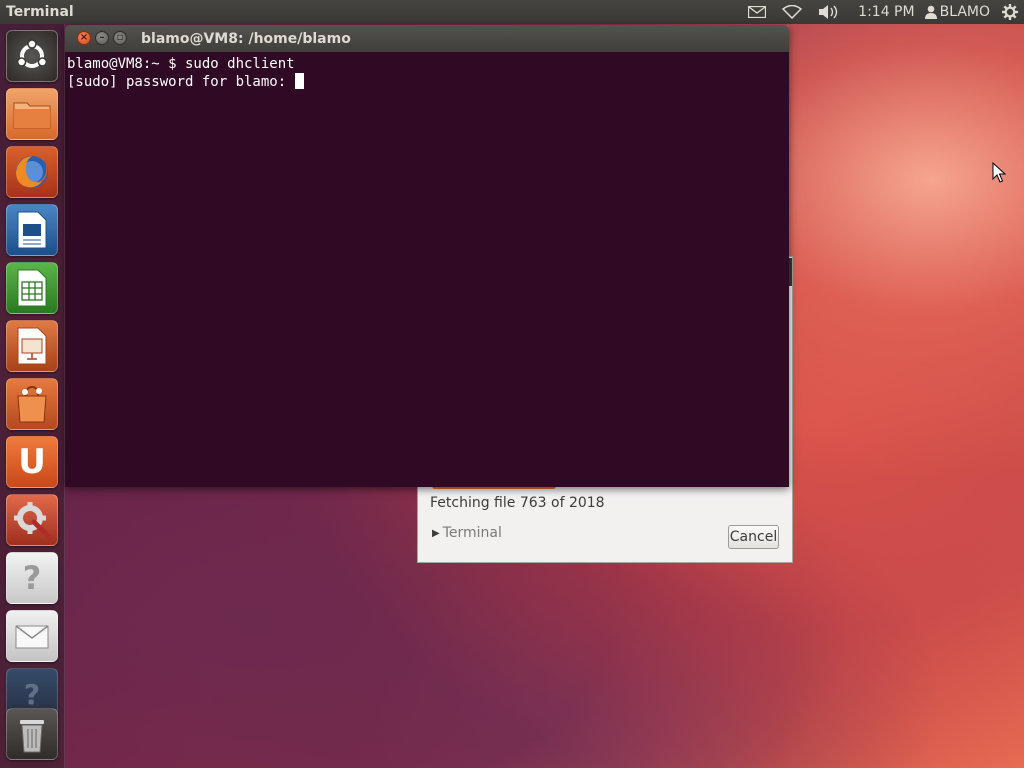 This screenshot has width=1024, height=768. Describe the element at coordinates (517, 503) in the screenshot. I see `progress-status-text: Fetching file 763 of 2018` at that location.